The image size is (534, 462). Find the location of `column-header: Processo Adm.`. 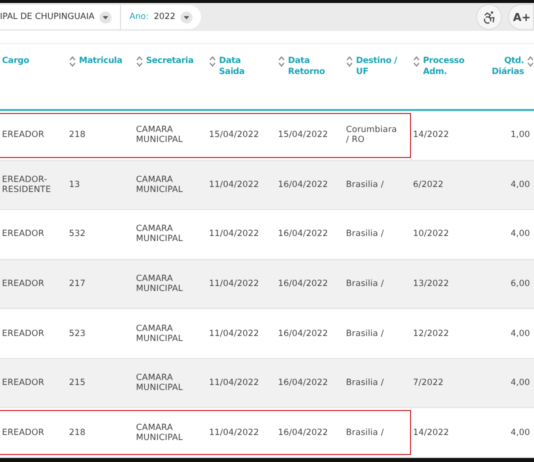

column-header: Processo Adm. is located at coordinates (445, 82).